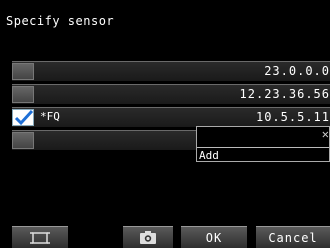 Image resolution: width=330 pixels, height=248 pixels. What do you see at coordinates (284, 94) in the screenshot?
I see `sensor-ip: 12.23.36.56` at bounding box center [284, 94].